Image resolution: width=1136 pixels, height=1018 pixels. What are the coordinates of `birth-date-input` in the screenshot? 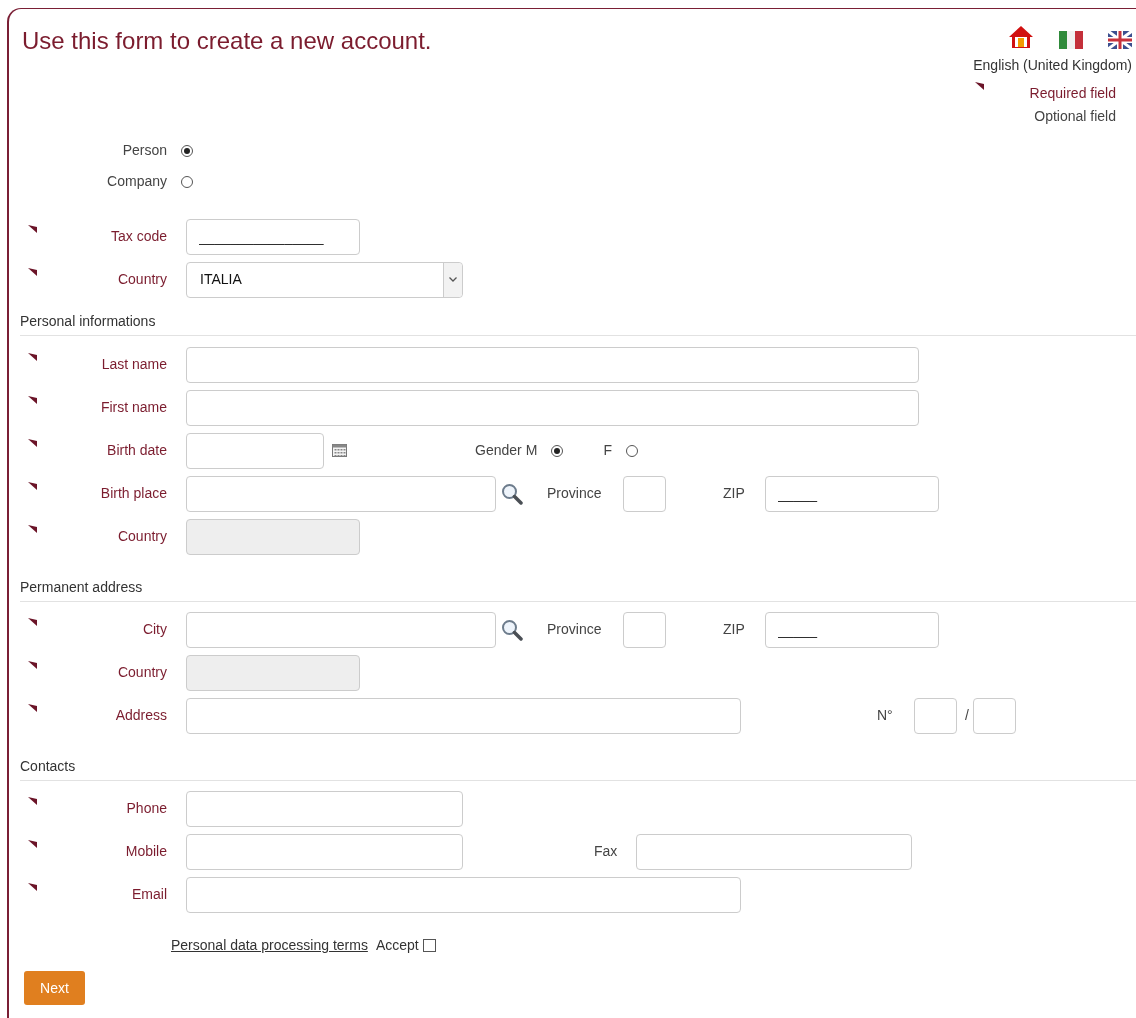 It's located at (255, 450).